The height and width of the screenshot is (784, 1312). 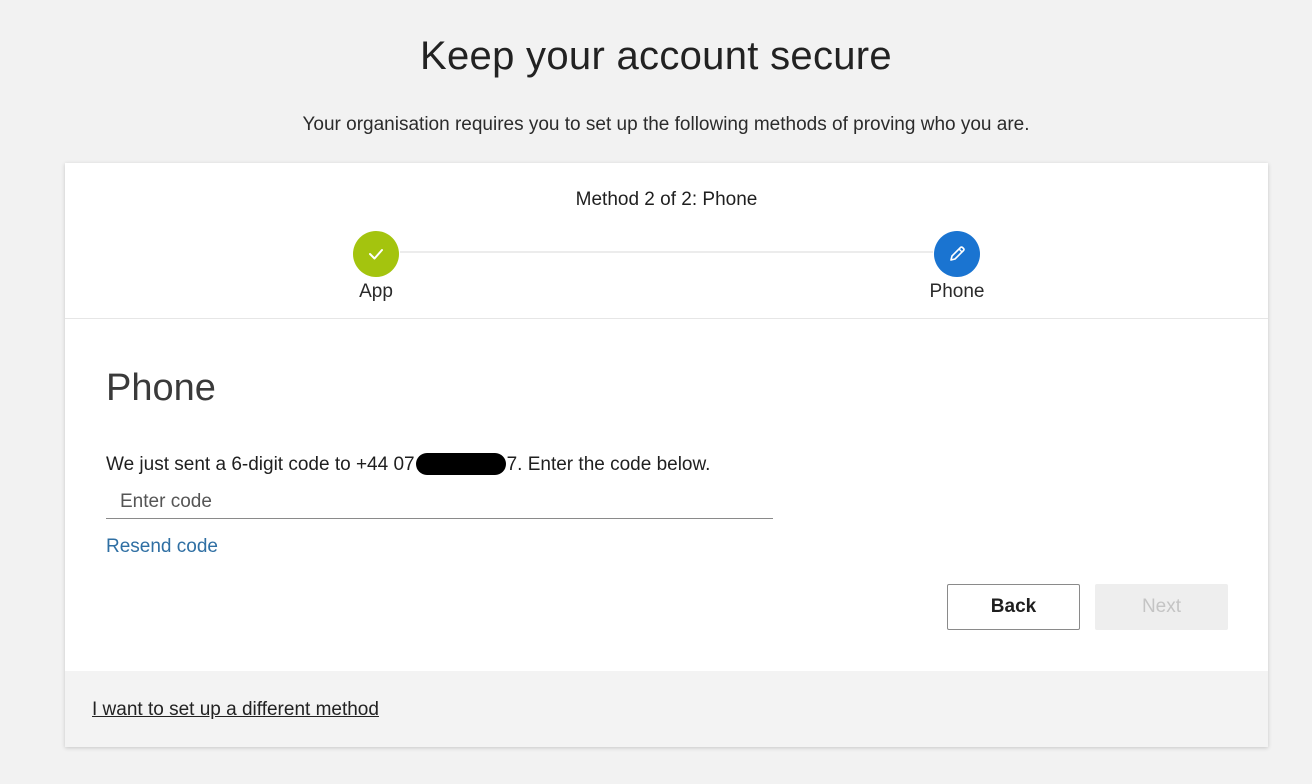 I want to click on next-button: Next, so click(x=1161, y=607).